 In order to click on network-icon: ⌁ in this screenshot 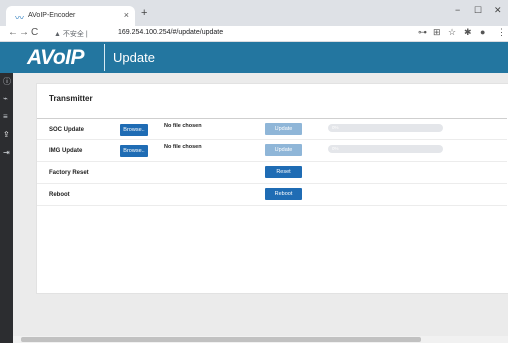, I will do `click(5, 98)`.